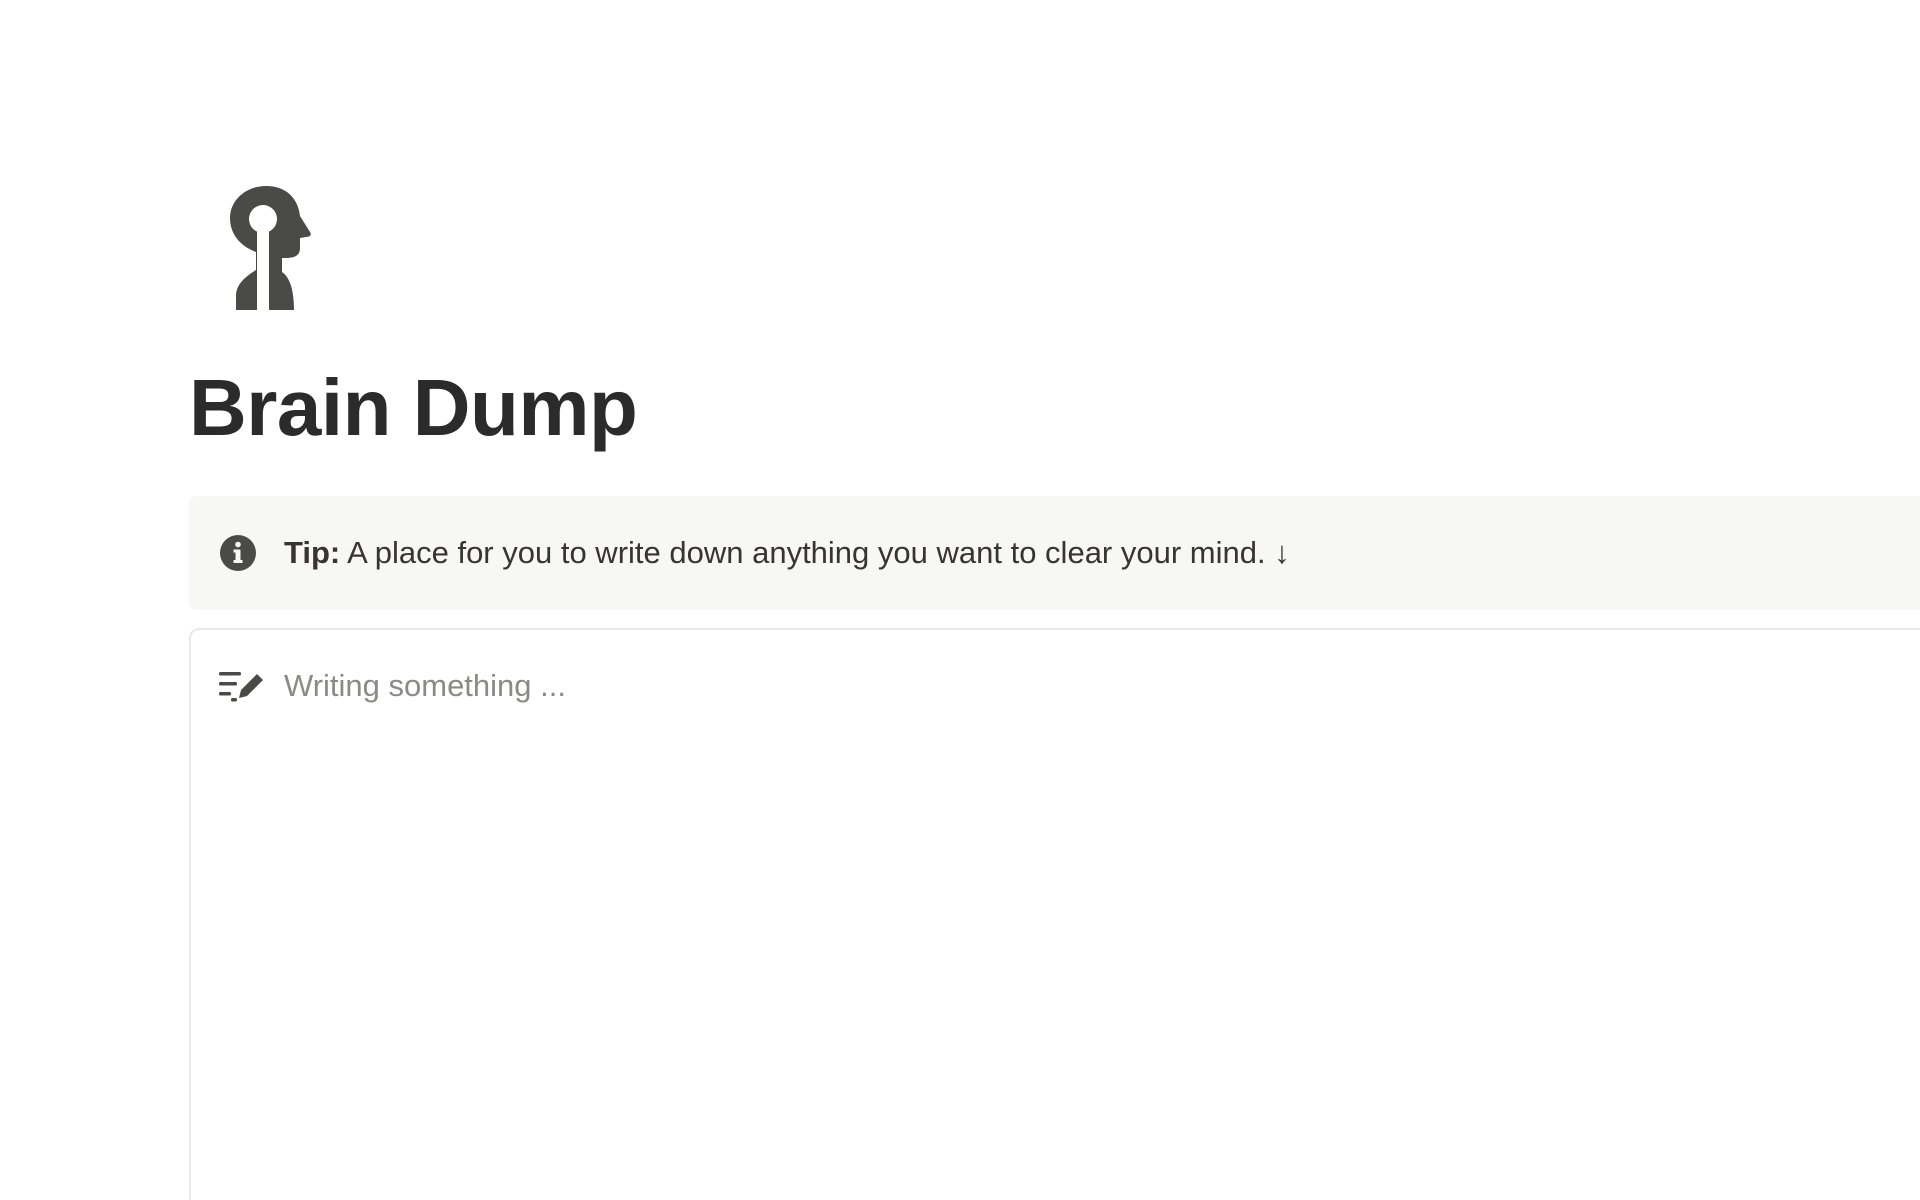 The width and height of the screenshot is (1920, 1200). I want to click on tip-label: Tip:, so click(312, 552).